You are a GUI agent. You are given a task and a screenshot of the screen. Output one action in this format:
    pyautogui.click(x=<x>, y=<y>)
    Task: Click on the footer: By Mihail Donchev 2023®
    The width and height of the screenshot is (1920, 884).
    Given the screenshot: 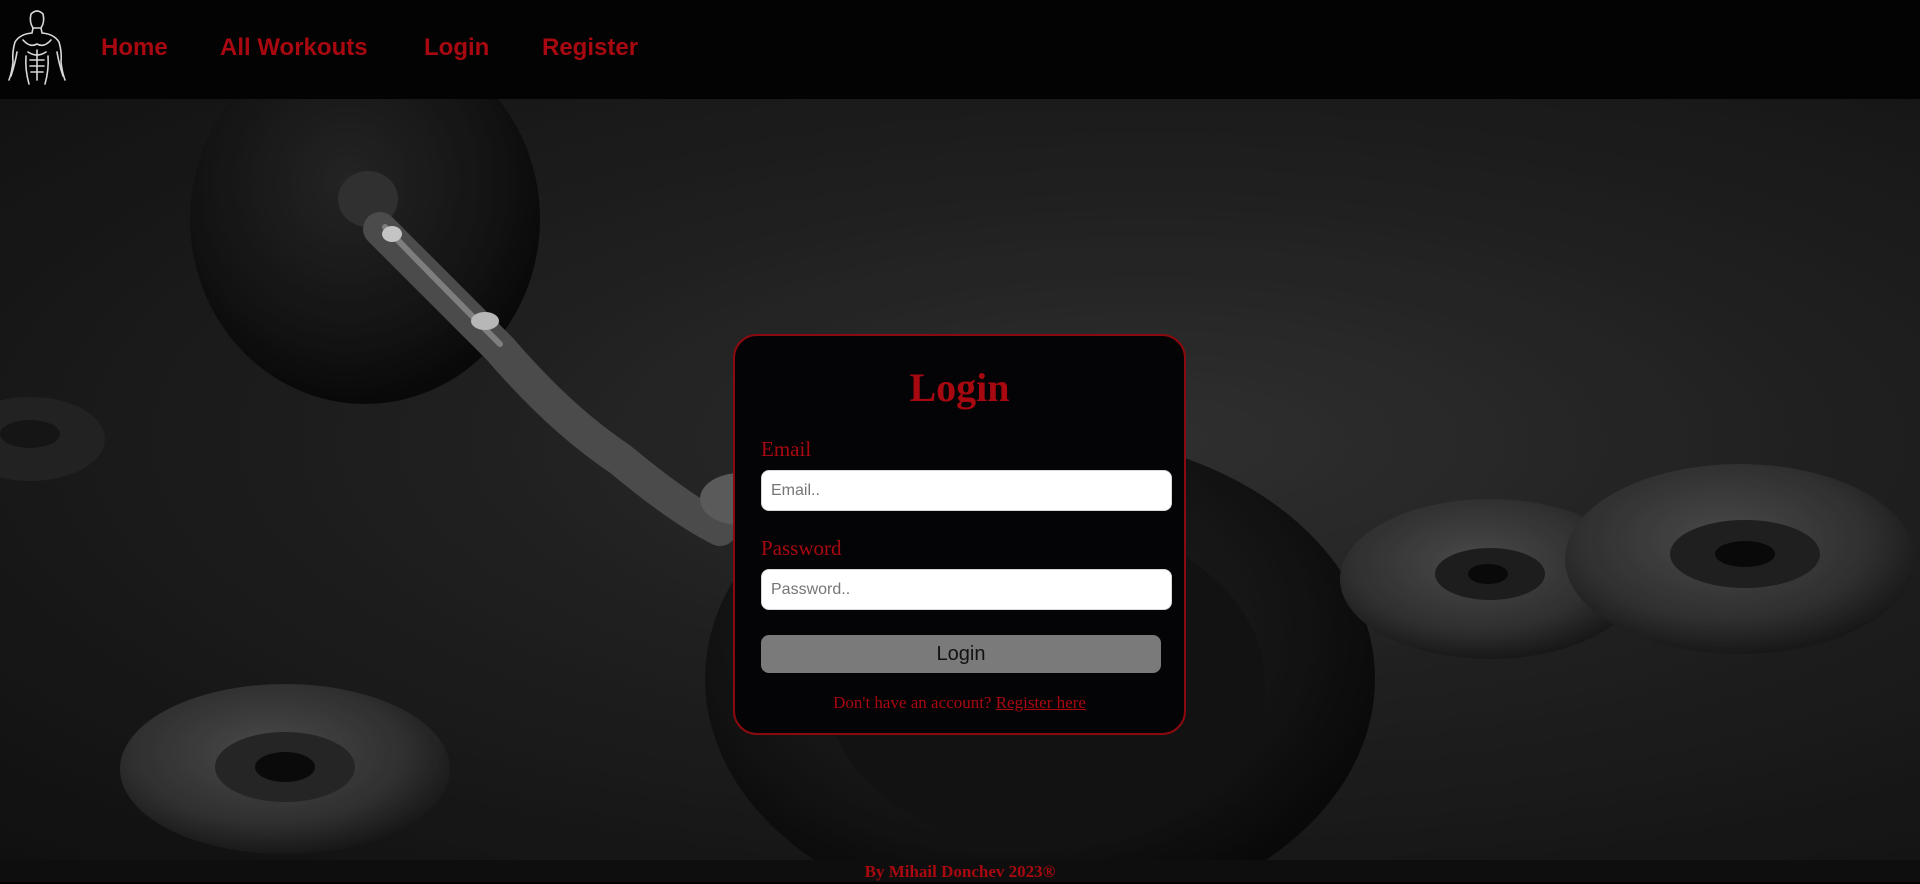 What is the action you would take?
    pyautogui.click(x=960, y=871)
    